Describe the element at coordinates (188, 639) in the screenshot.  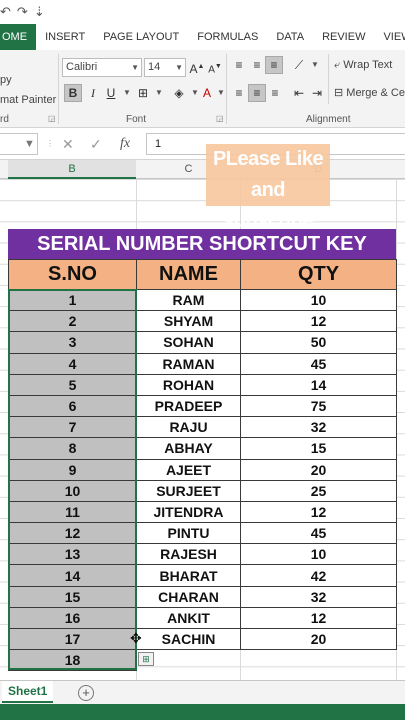
I see `cell-name: SACHIN` at that location.